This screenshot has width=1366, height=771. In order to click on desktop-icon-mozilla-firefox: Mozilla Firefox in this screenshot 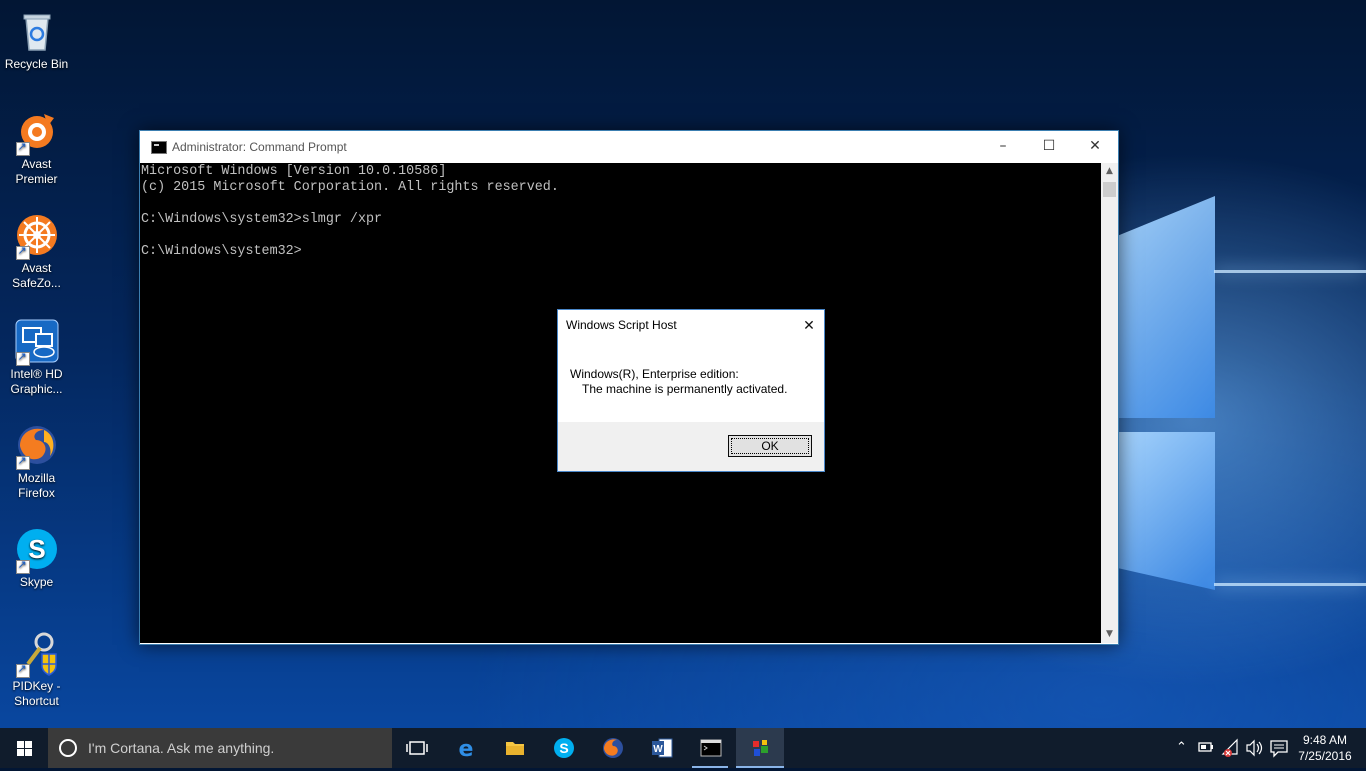, I will do `click(36, 461)`.